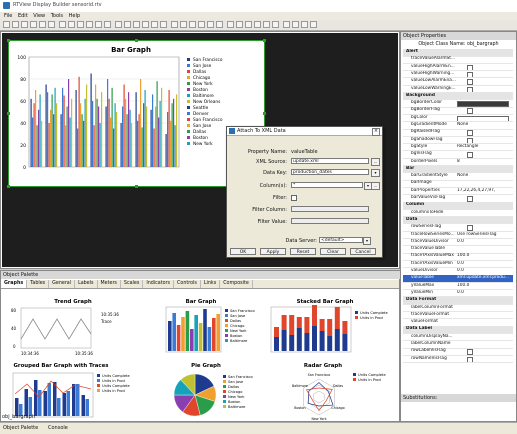  Describe the element at coordinates (485, 147) in the screenshot. I see `property-value: Rectangle` at that location.